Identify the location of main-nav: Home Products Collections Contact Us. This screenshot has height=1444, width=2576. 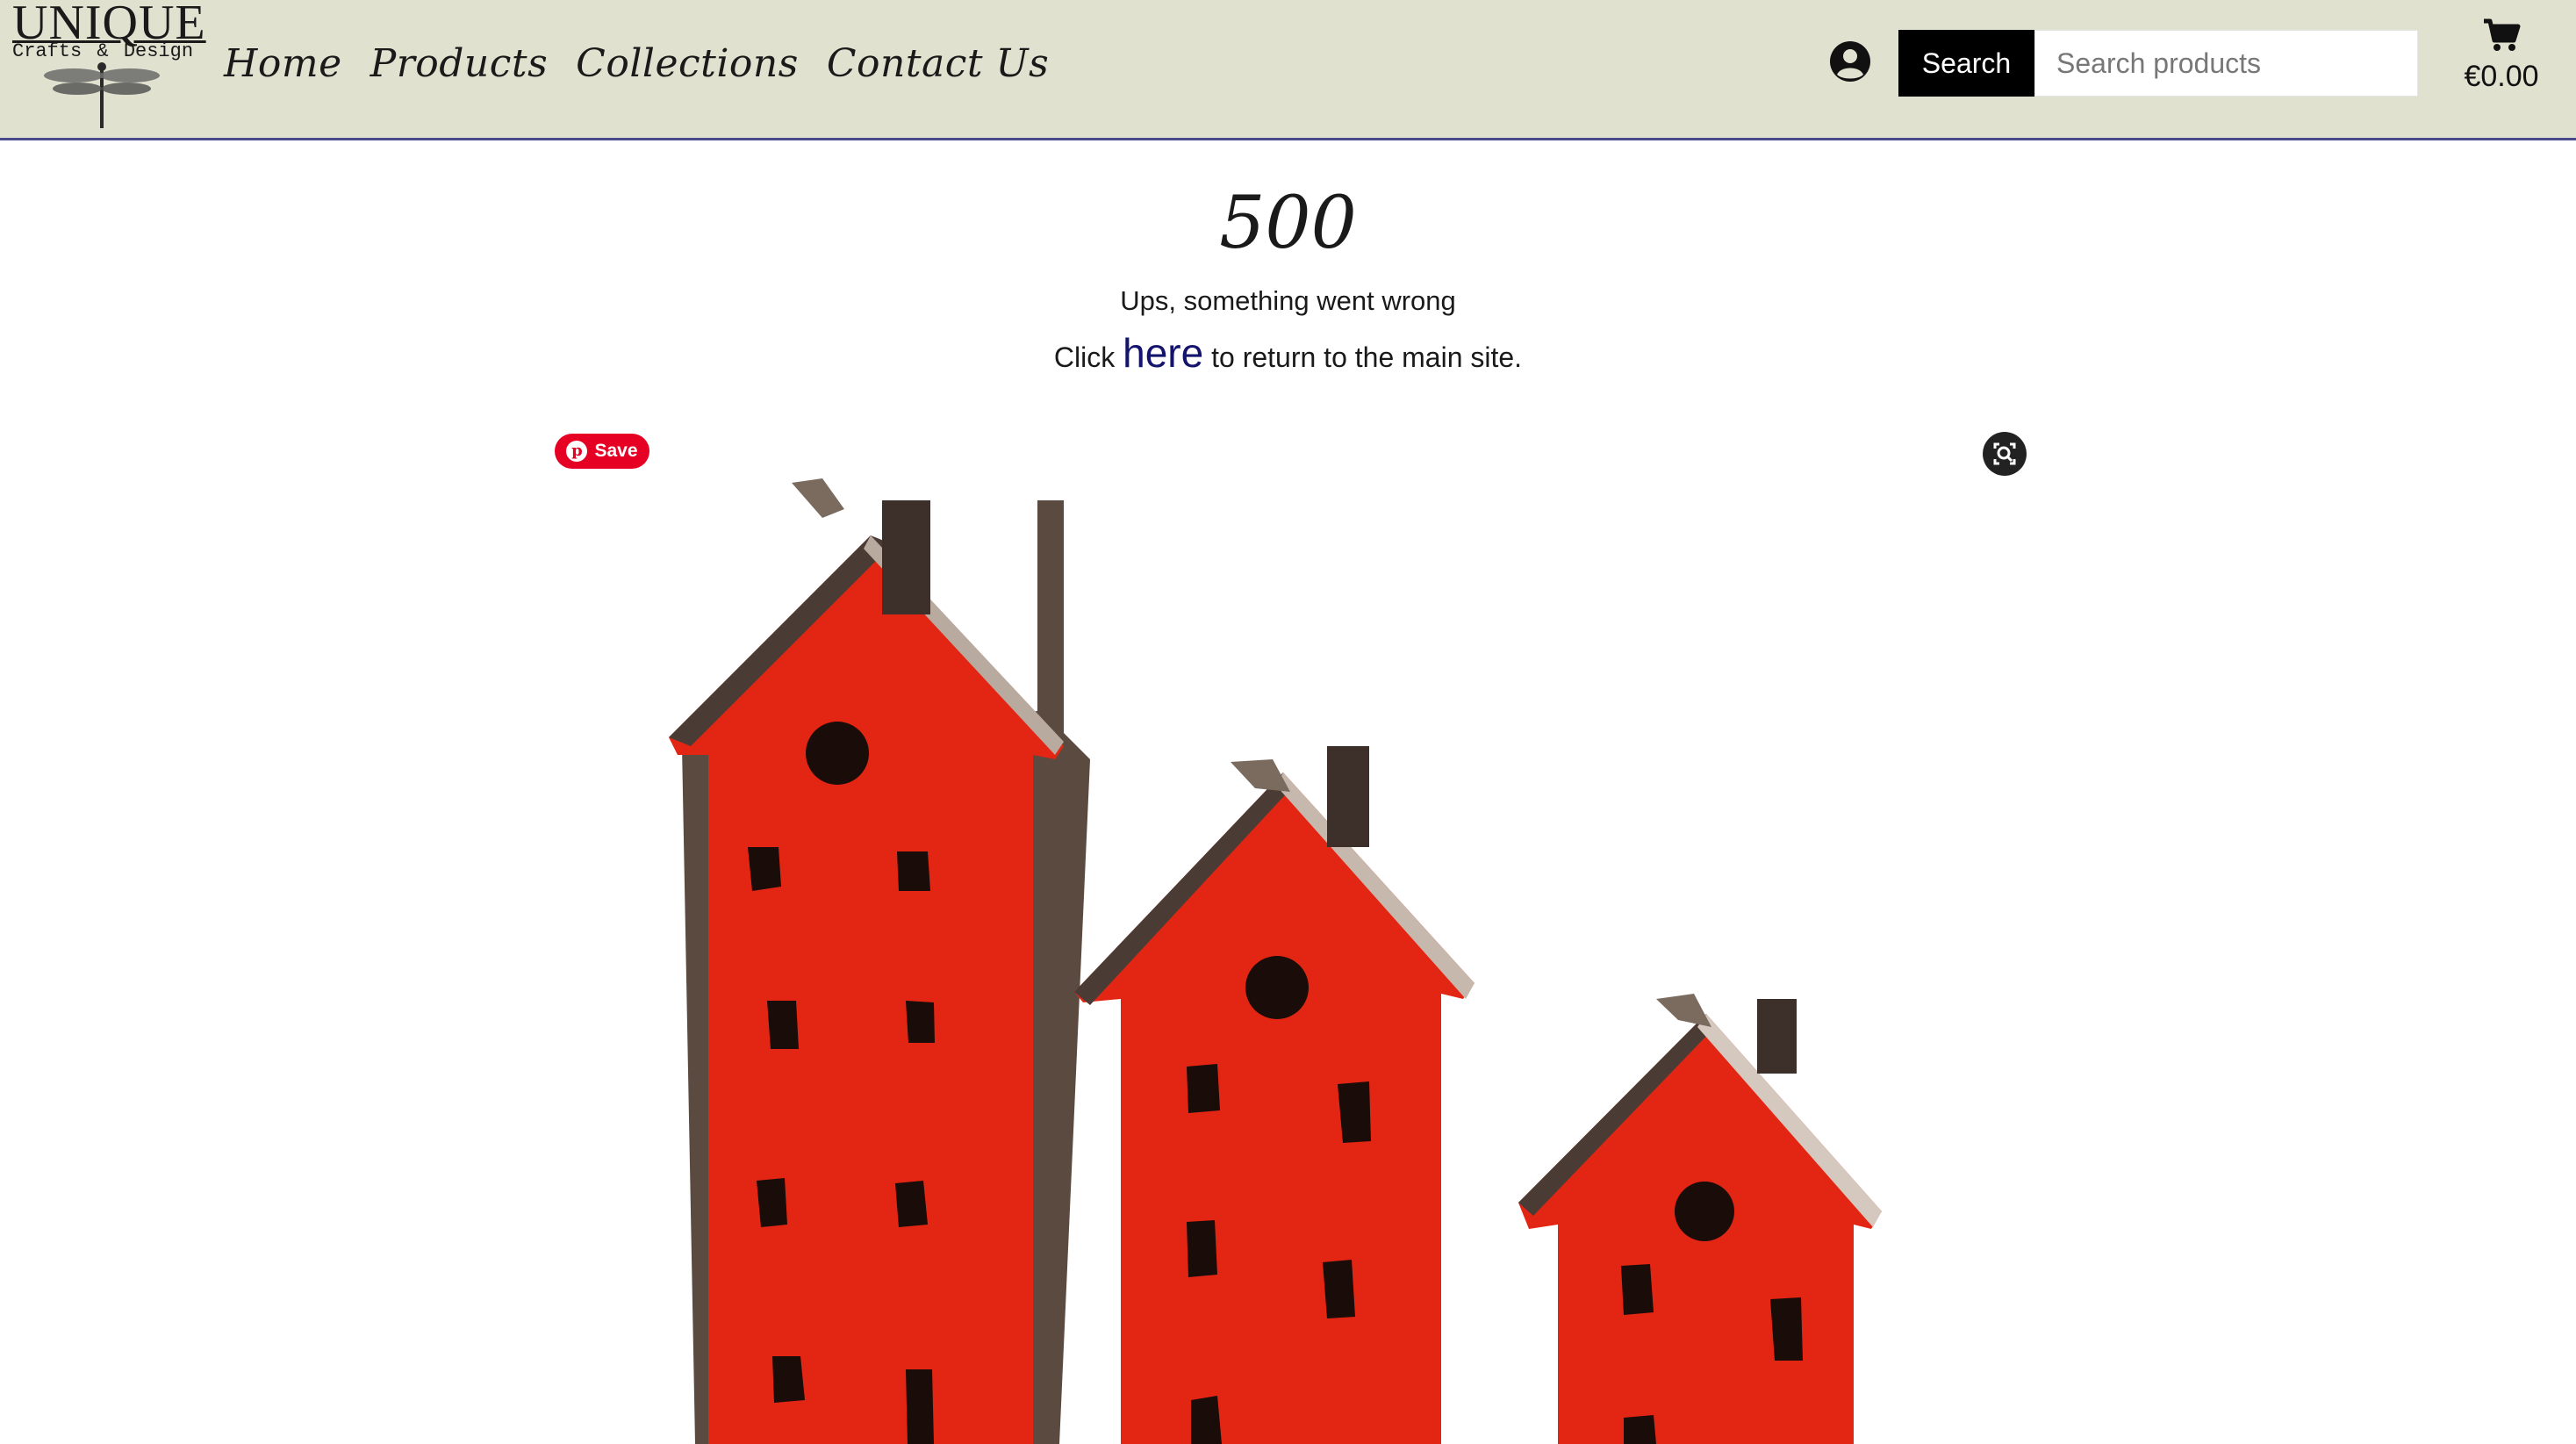
(636, 64).